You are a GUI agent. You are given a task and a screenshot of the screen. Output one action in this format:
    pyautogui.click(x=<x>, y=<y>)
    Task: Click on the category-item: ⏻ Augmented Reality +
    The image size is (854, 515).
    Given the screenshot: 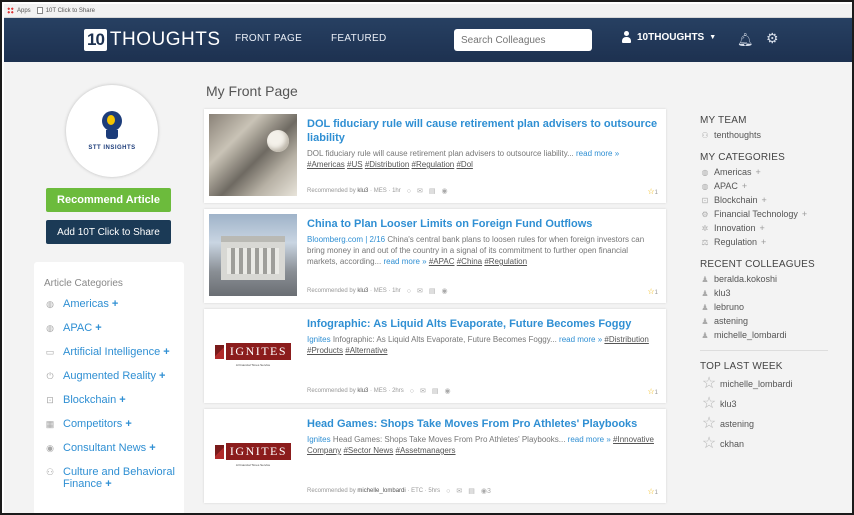 What is the action you would take?
    pyautogui.click(x=114, y=376)
    